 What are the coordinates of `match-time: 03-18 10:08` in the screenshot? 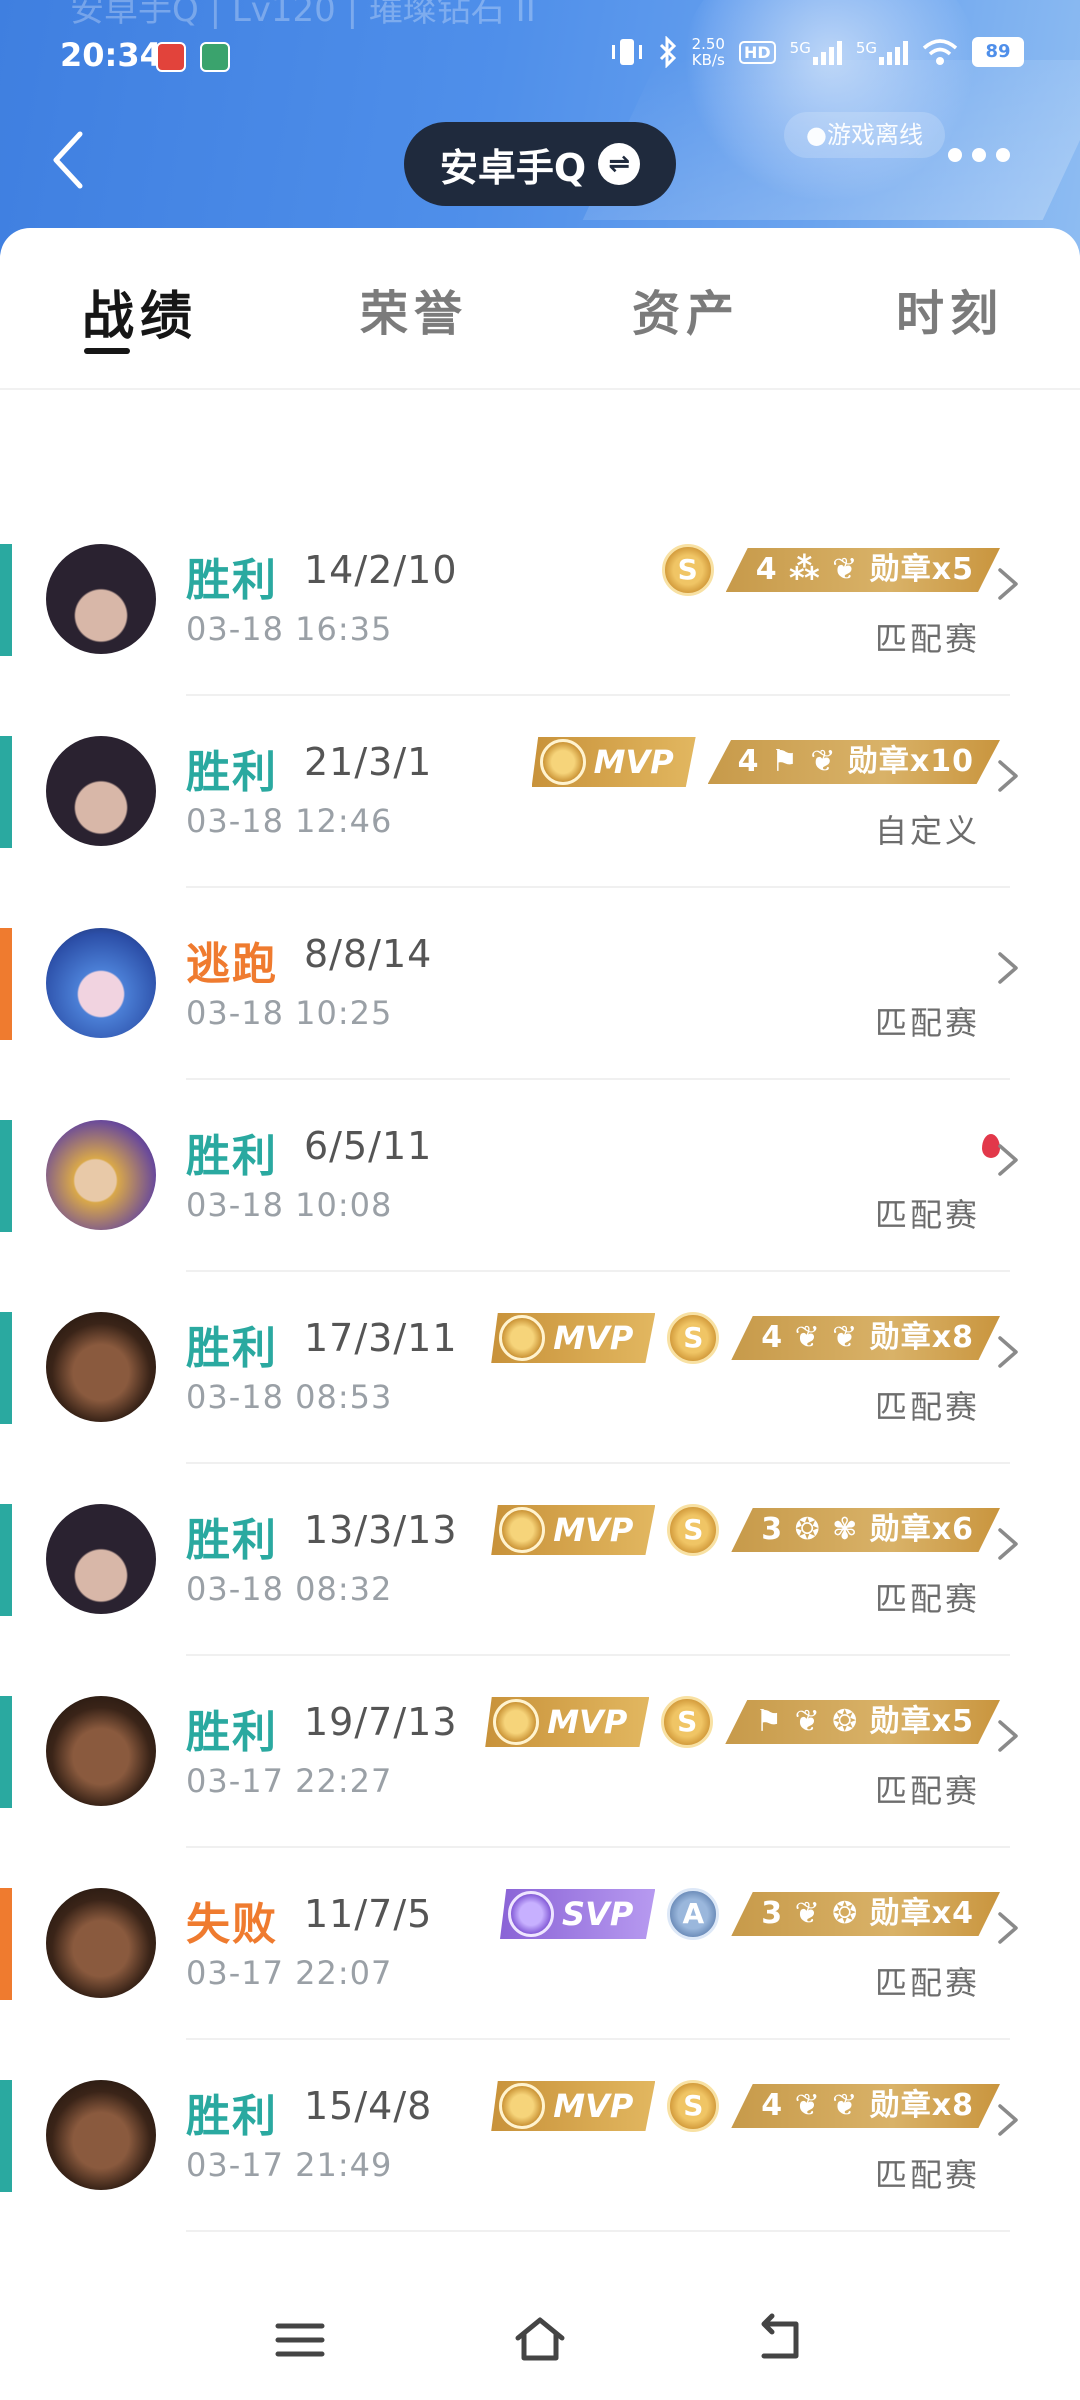 It's located at (289, 1205).